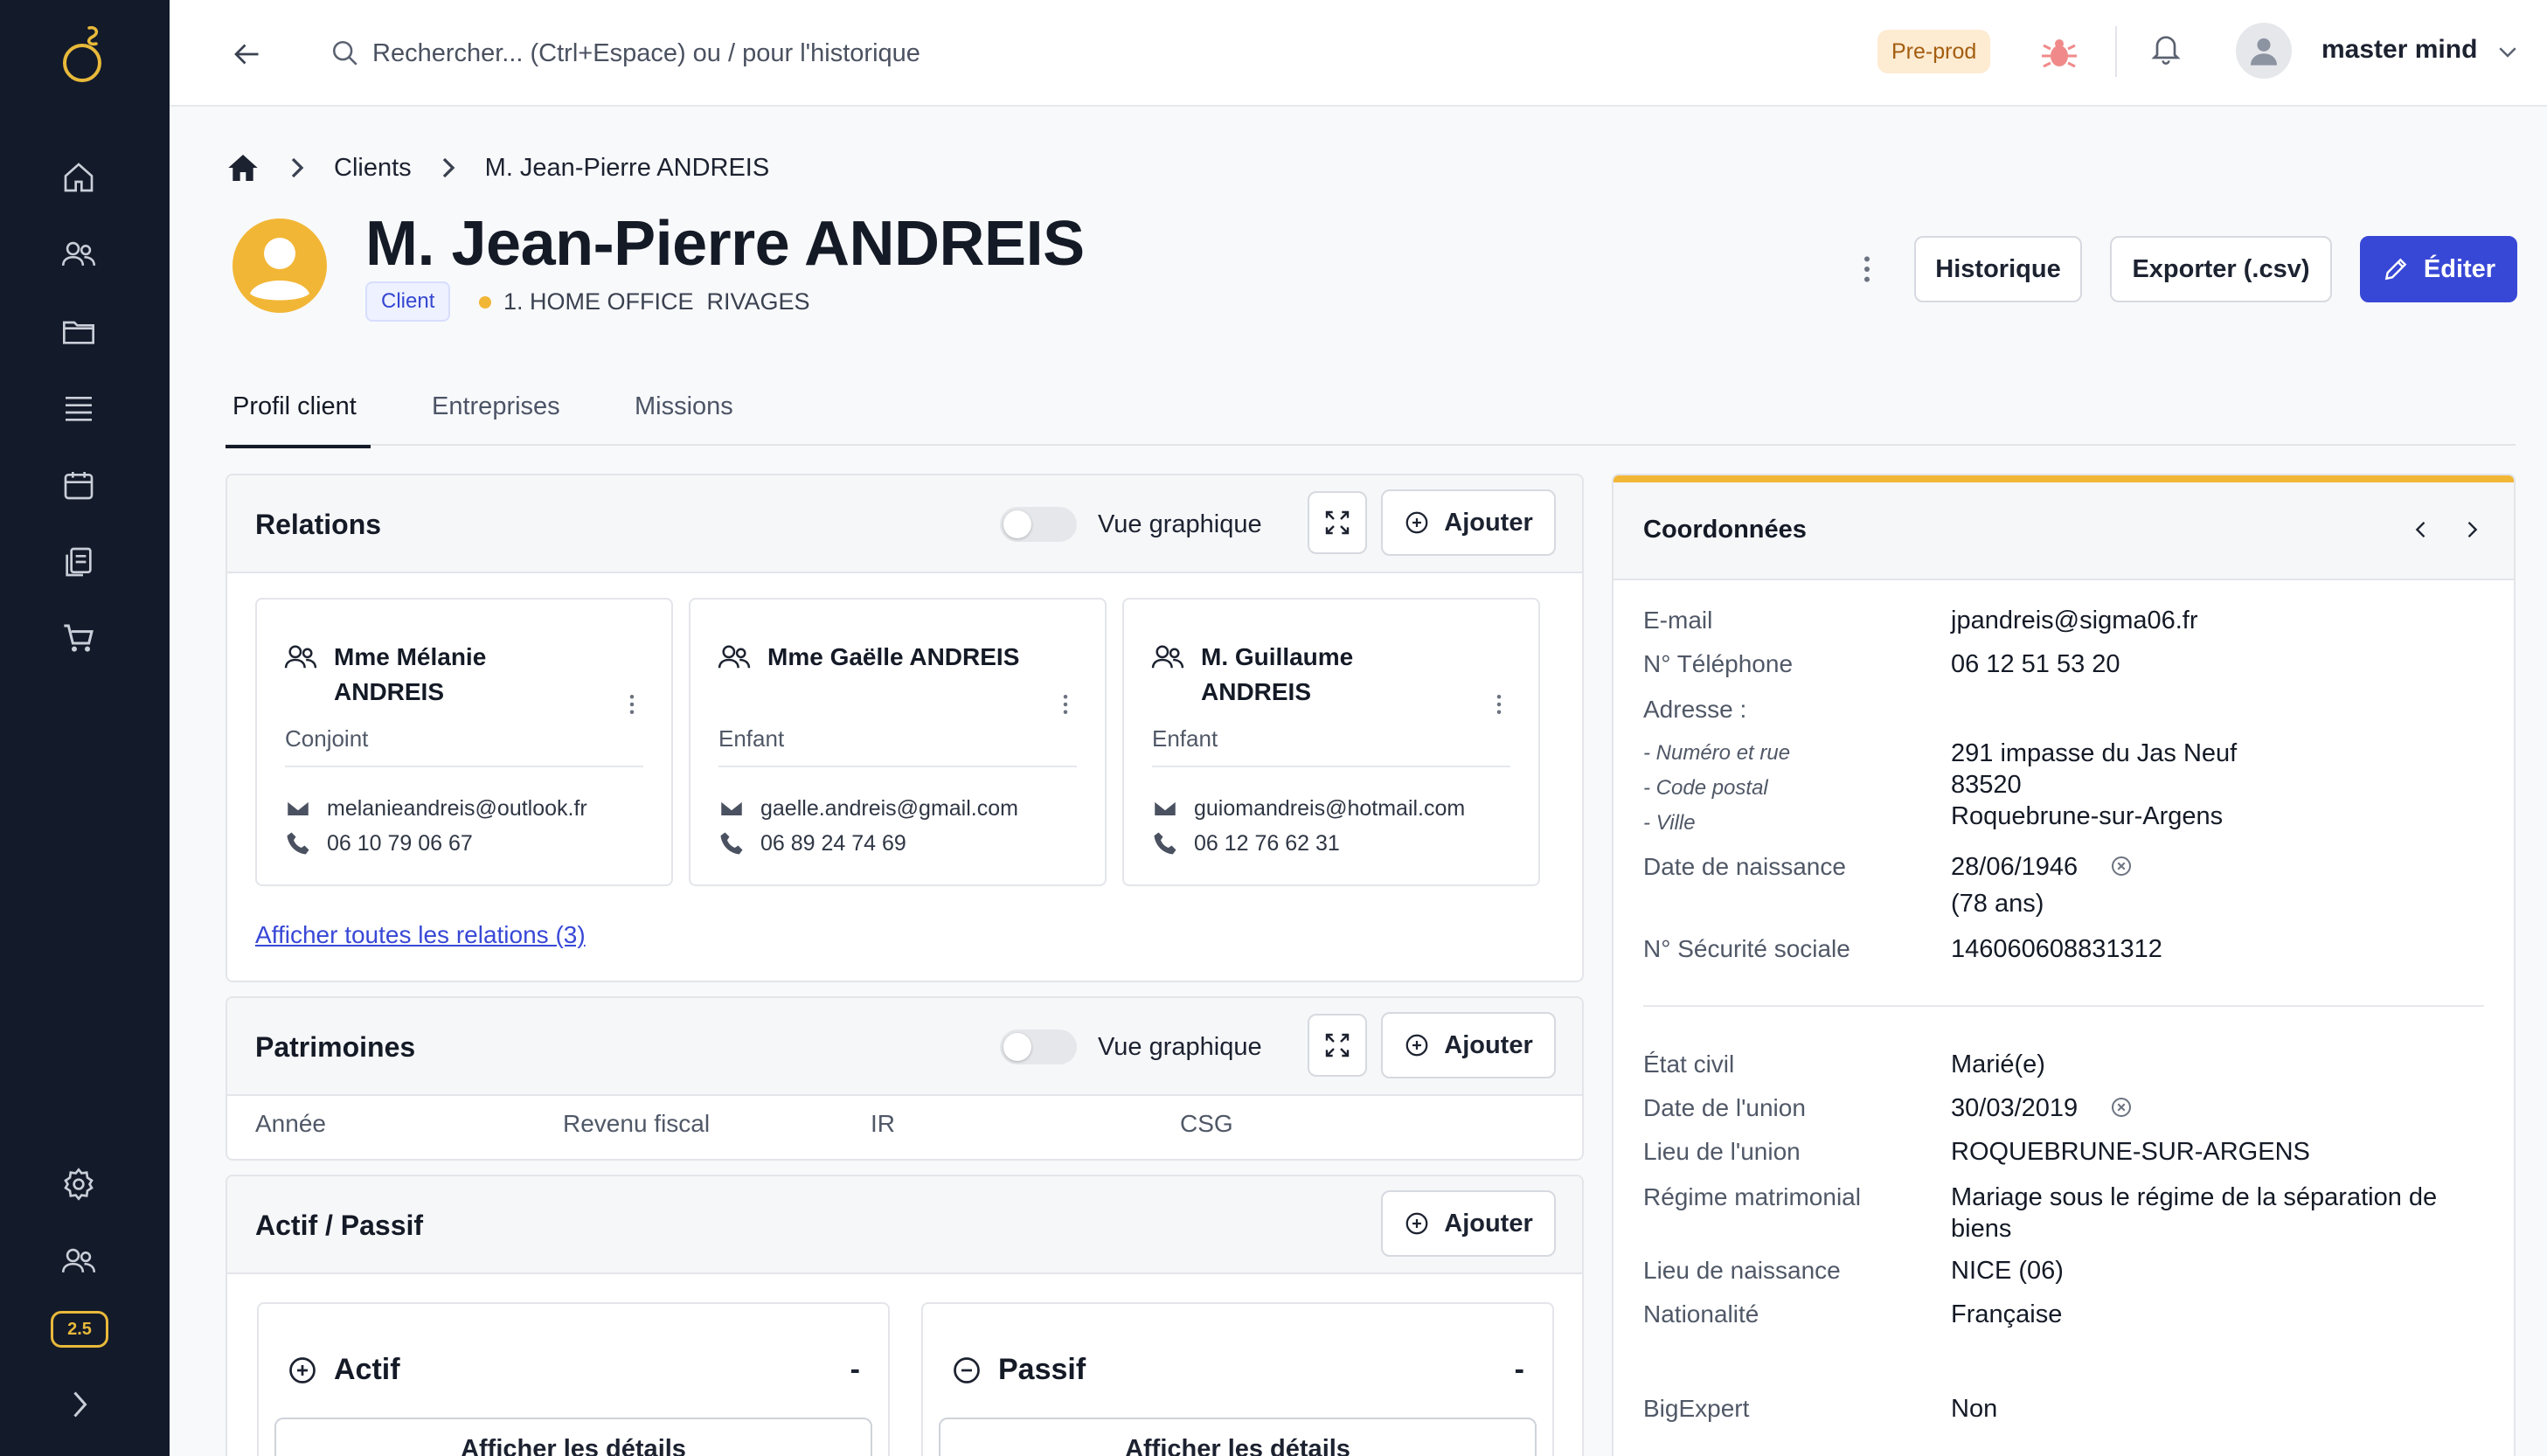 Image resolution: width=2547 pixels, height=1456 pixels. What do you see at coordinates (1468, 1223) in the screenshot?
I see `add-actif-passif-button: Ajouter` at bounding box center [1468, 1223].